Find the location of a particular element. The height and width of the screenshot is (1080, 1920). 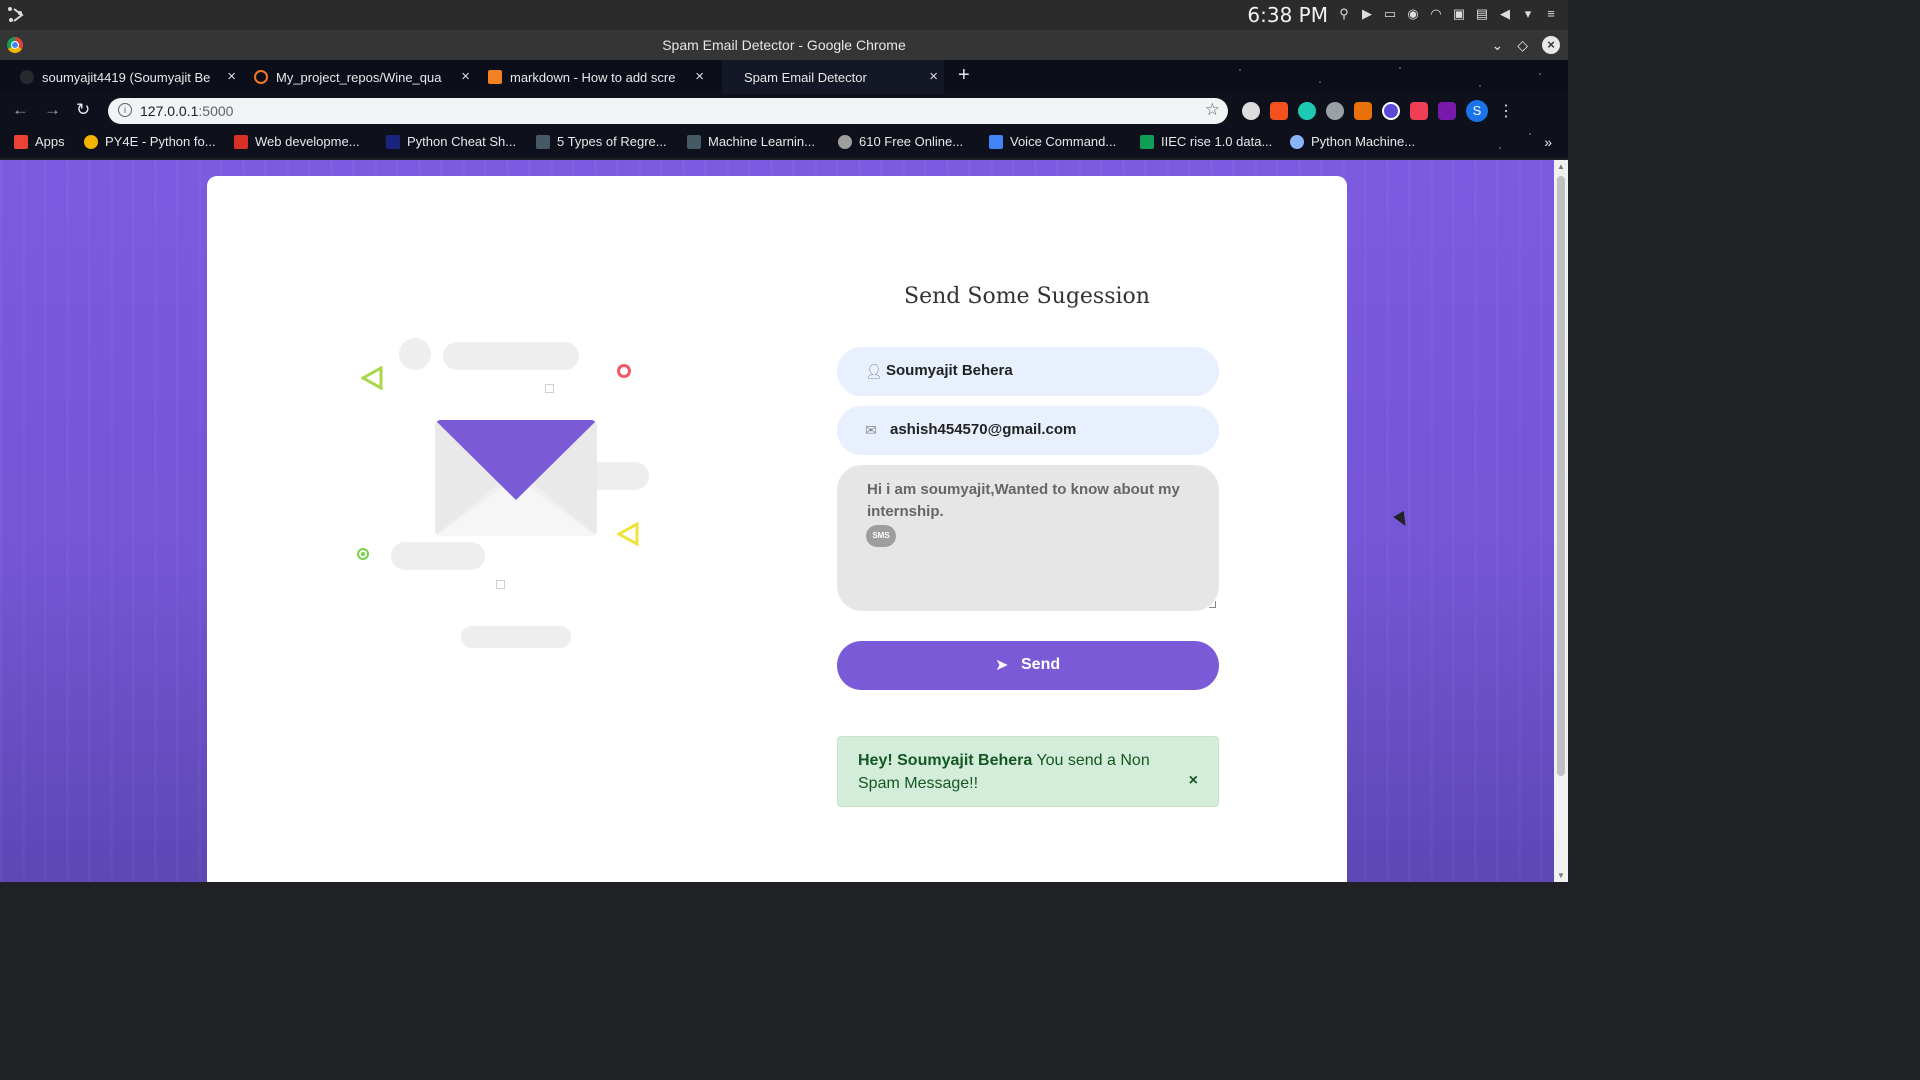

window-title: Spam Email Detector - Google Chrome is located at coordinates (784, 45).